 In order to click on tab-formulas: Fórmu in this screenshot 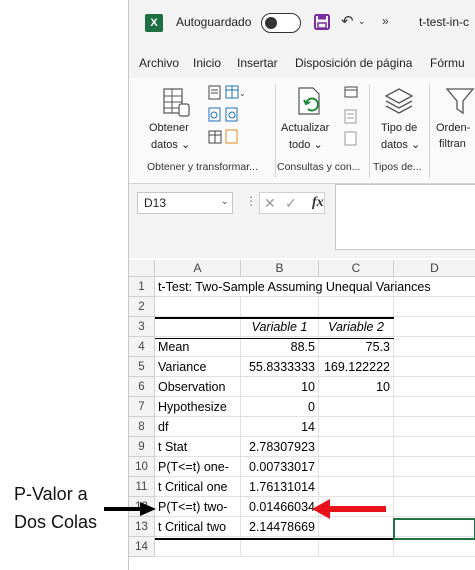, I will do `click(447, 63)`.